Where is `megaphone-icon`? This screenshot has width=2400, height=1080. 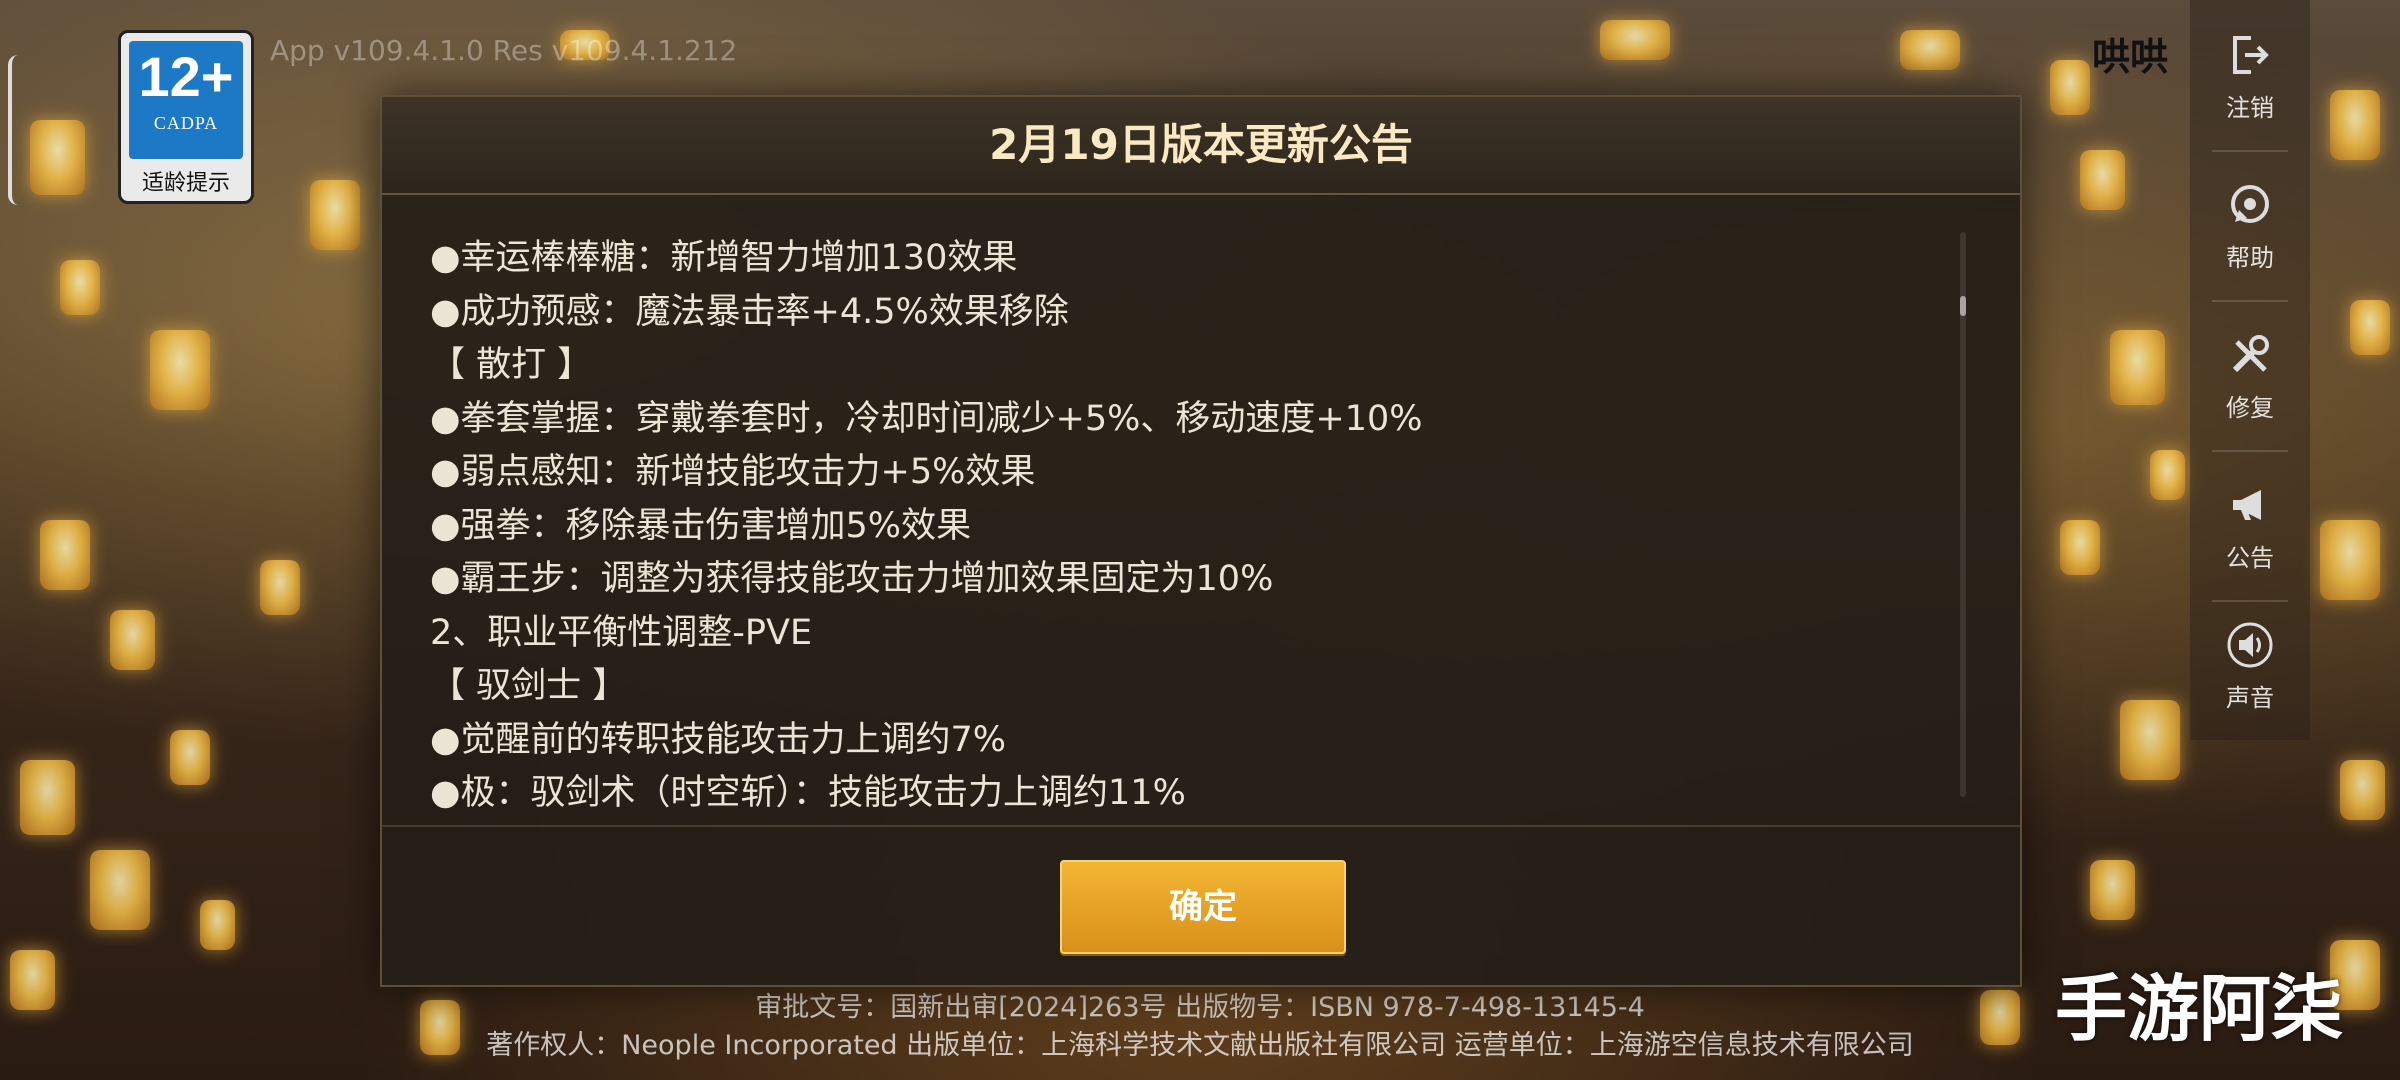
megaphone-icon is located at coordinates (2247, 505).